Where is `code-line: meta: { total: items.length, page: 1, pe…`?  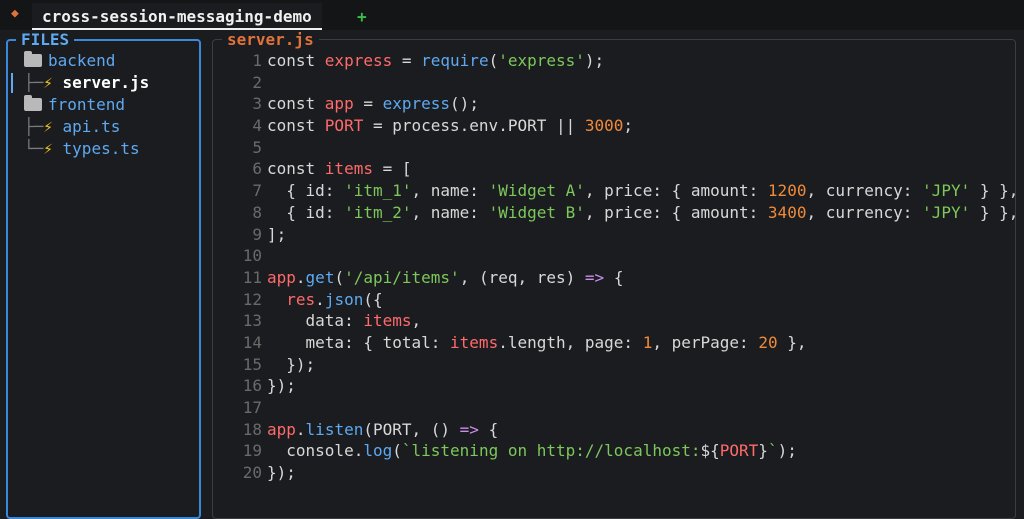 code-line: meta: { total: items.length, page: 1, pe… is located at coordinates (642, 343).